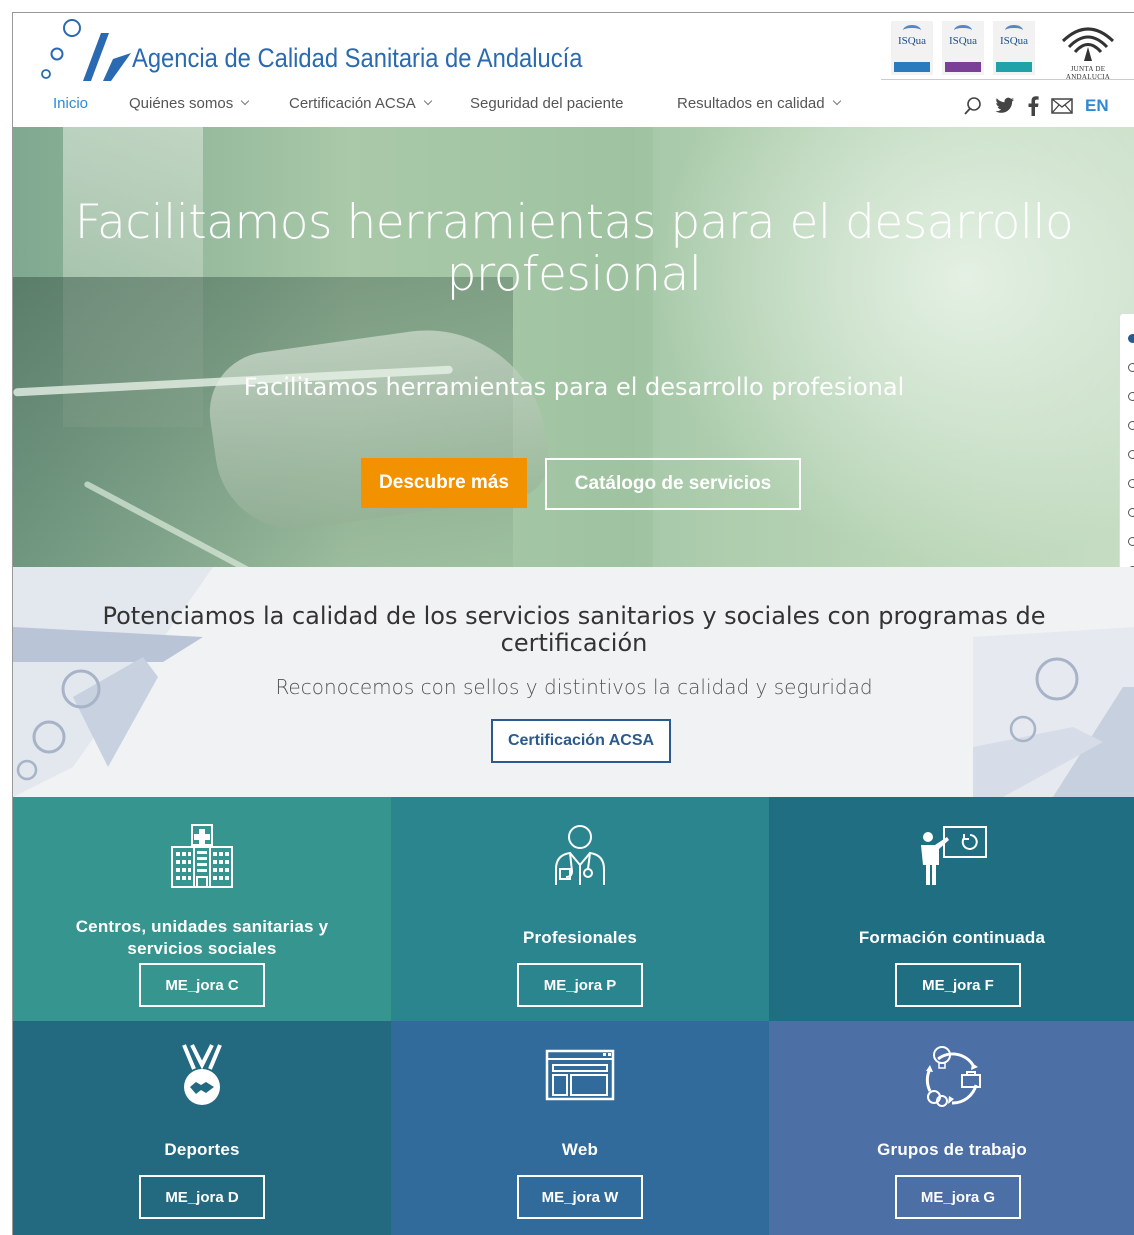  What do you see at coordinates (580, 1128) in the screenshot?
I see `tile-web: Web ME_jora W` at bounding box center [580, 1128].